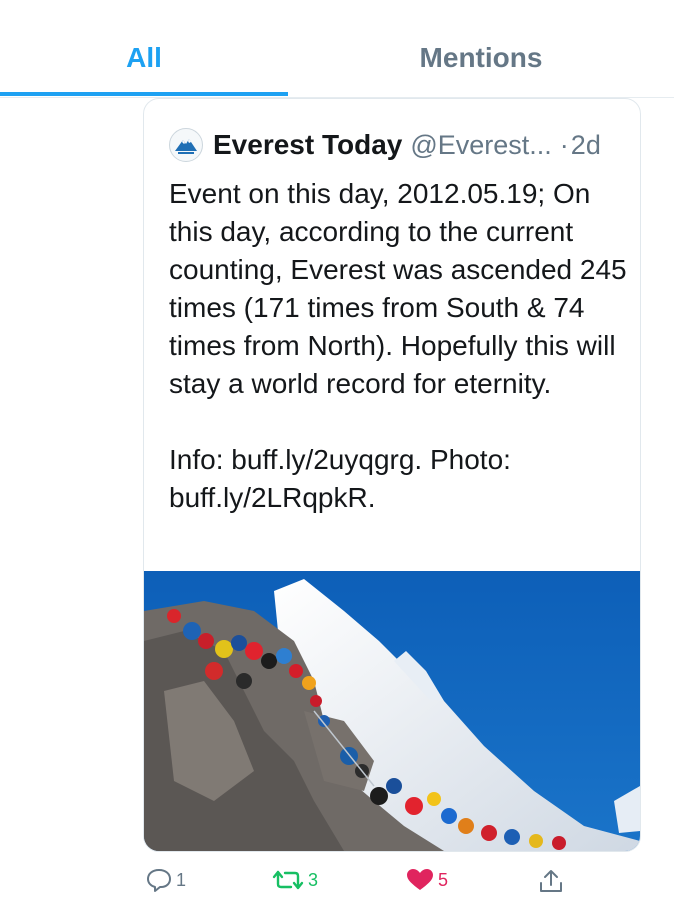 This screenshot has height=904, width=674. I want to click on active-tab-indicator, so click(144, 94).